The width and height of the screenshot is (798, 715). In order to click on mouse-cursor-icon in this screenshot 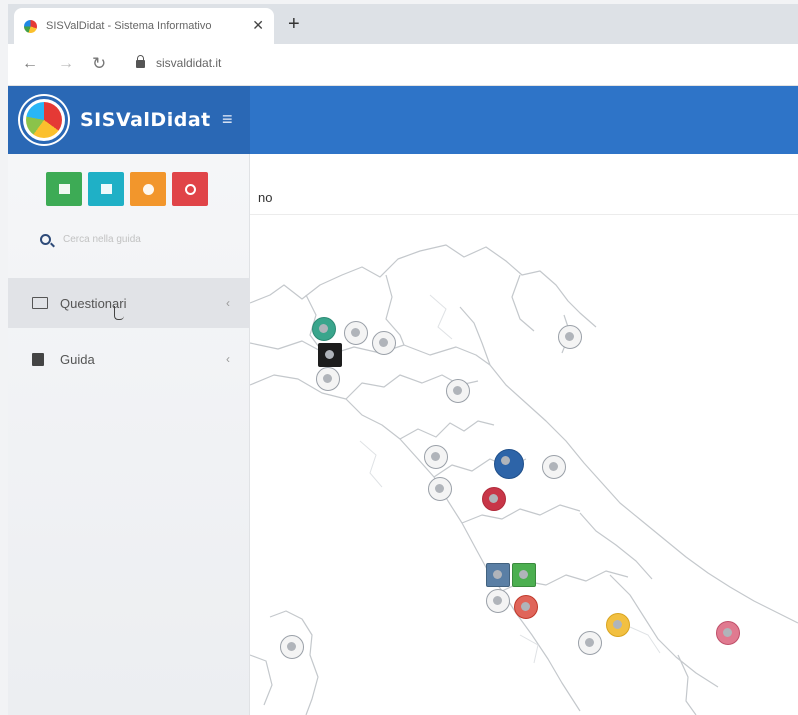, I will do `click(119, 313)`.